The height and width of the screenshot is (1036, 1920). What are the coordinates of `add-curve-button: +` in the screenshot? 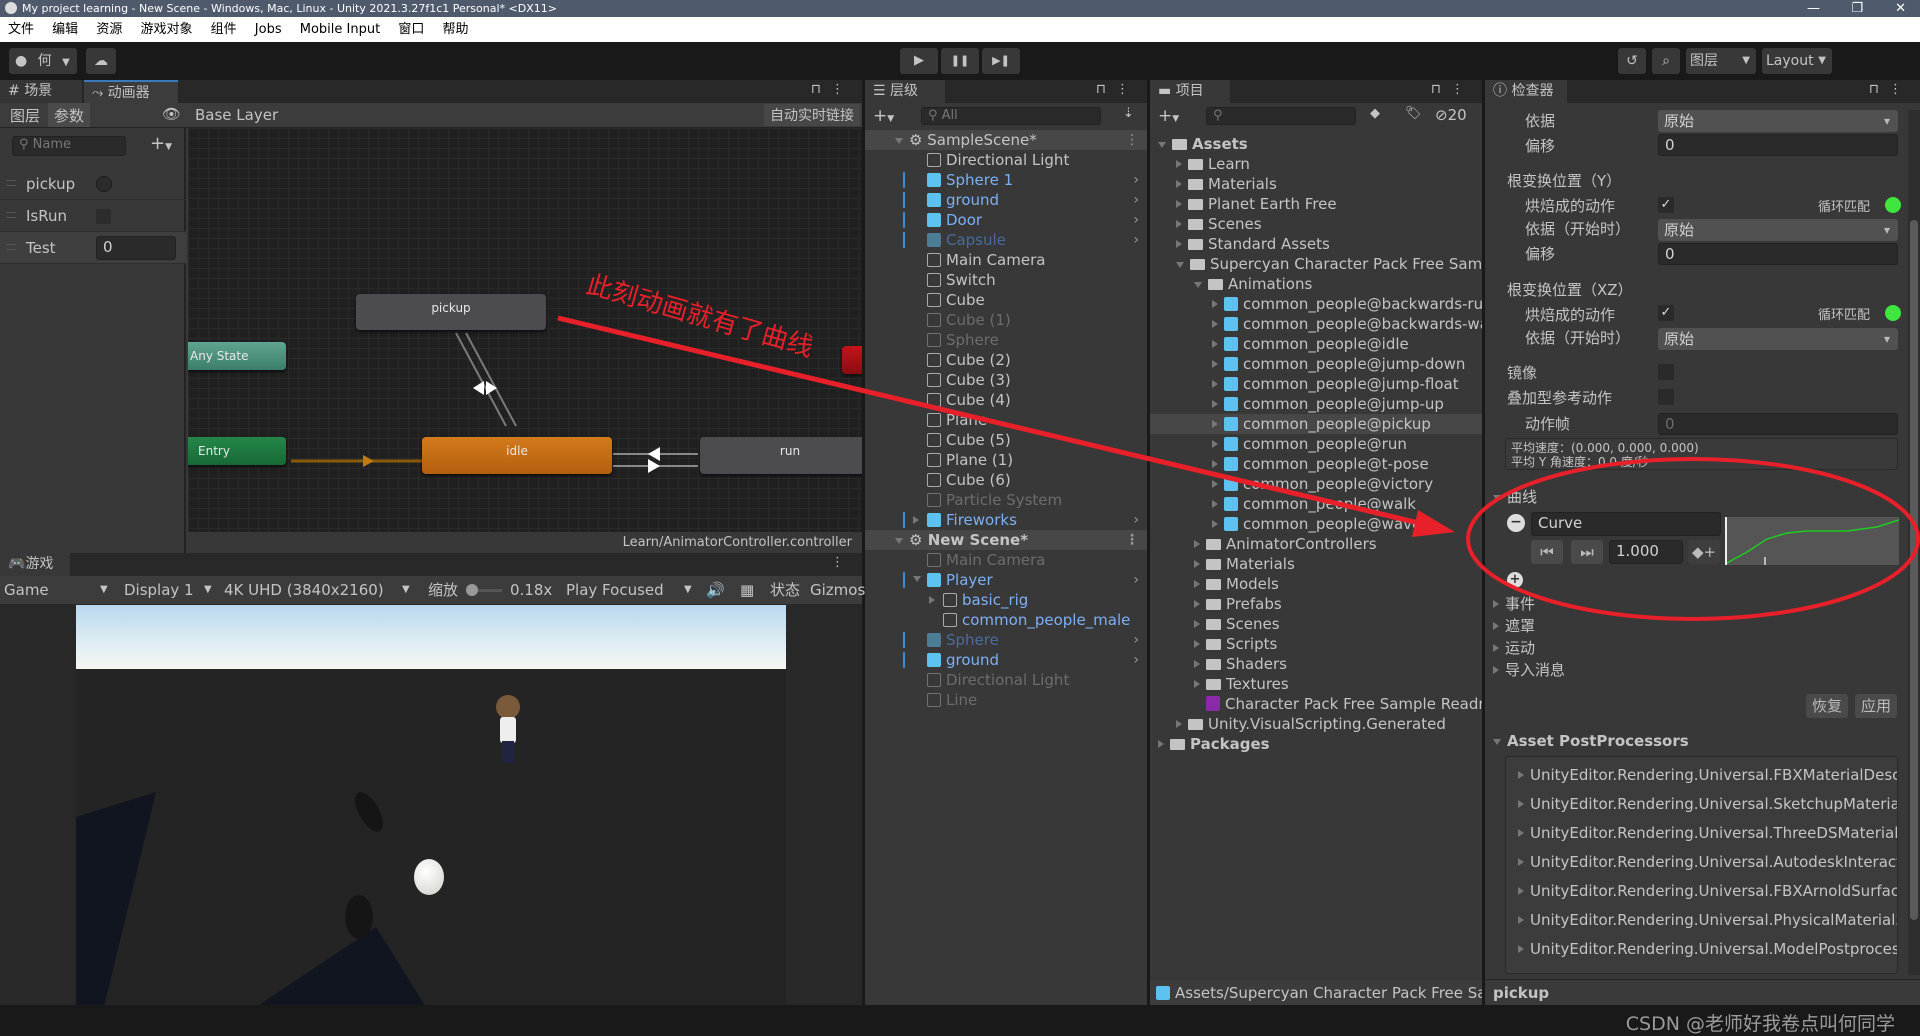 It's located at (1515, 580).